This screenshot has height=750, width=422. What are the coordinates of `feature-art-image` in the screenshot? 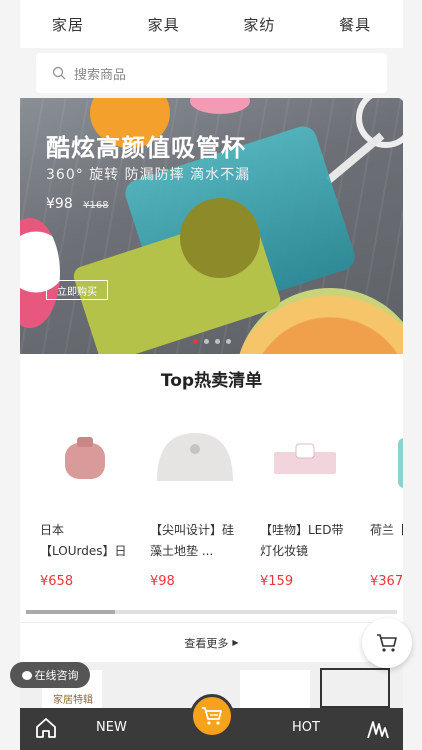 It's located at (355, 688).